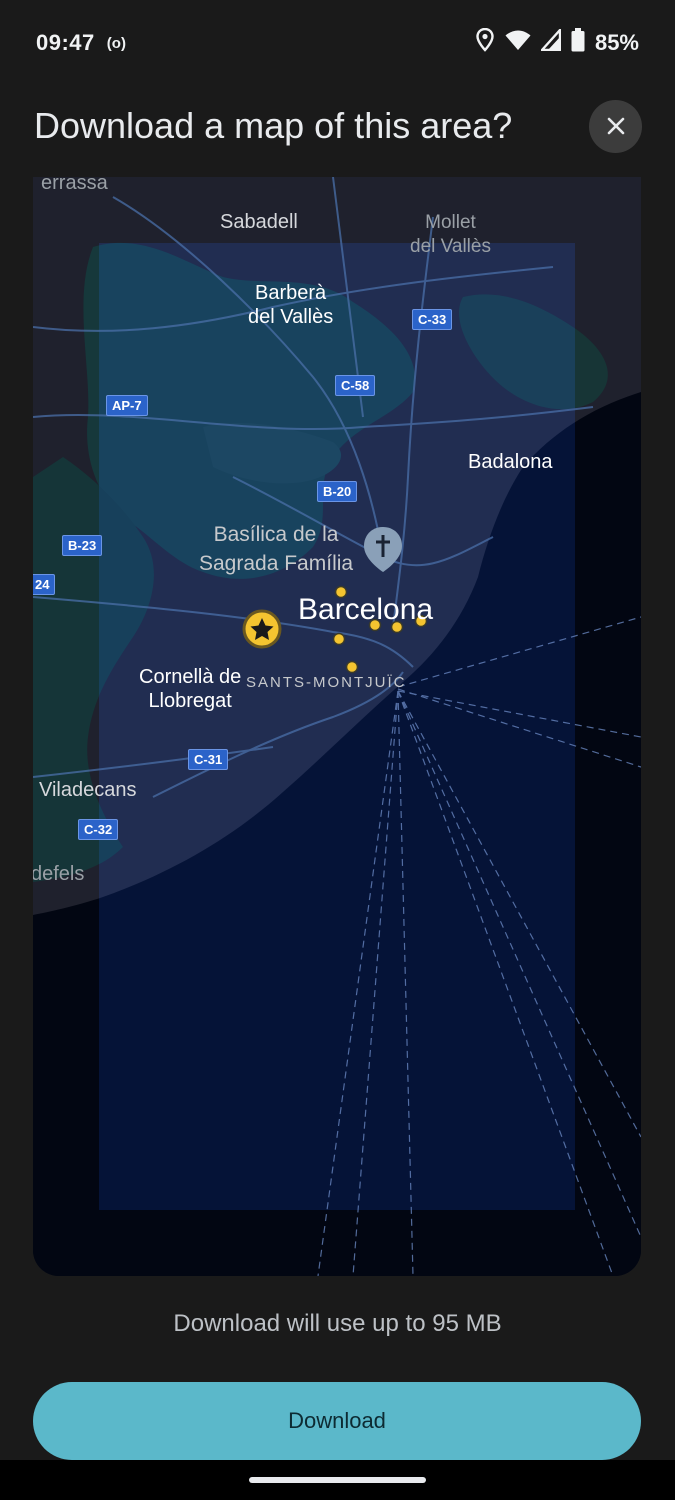 Image resolution: width=675 pixels, height=1500 pixels. Describe the element at coordinates (337, 43) in the screenshot. I see `status-bar: 09:47 (o) 85%` at that location.